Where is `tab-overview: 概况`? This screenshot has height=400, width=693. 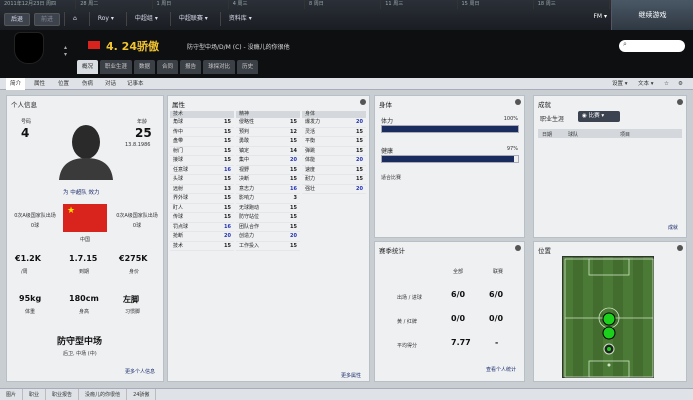
tab-overview: 概况 is located at coordinates (88, 67).